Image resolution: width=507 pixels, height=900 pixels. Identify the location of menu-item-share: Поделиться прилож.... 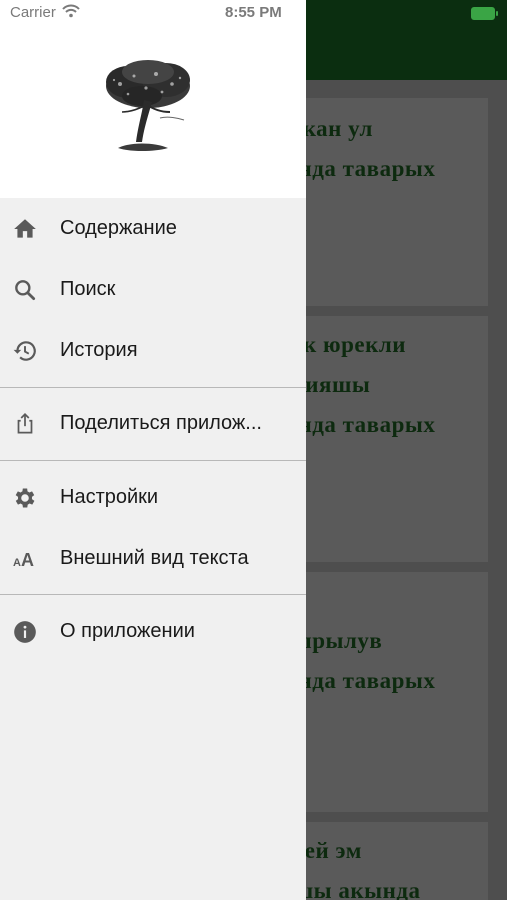
(153, 423).